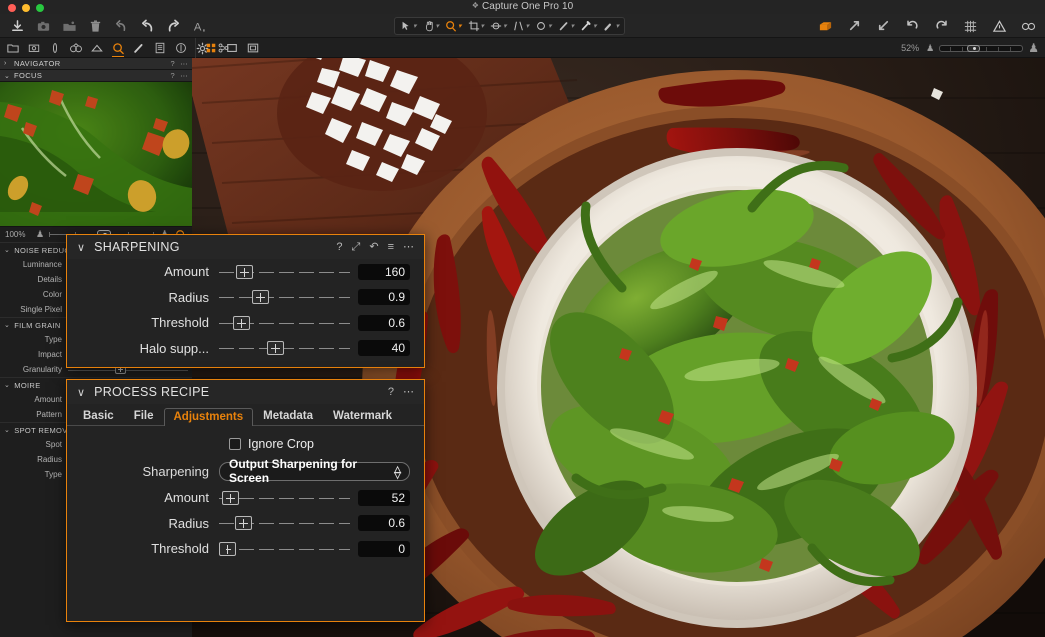  I want to click on recipe-param-value: 0, so click(384, 548).